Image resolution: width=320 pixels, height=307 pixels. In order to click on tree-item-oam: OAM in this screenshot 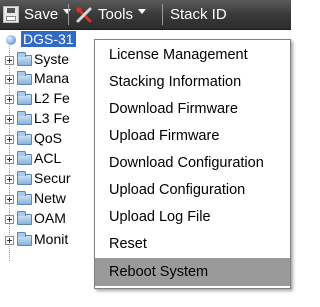, I will do `click(47, 219)`.